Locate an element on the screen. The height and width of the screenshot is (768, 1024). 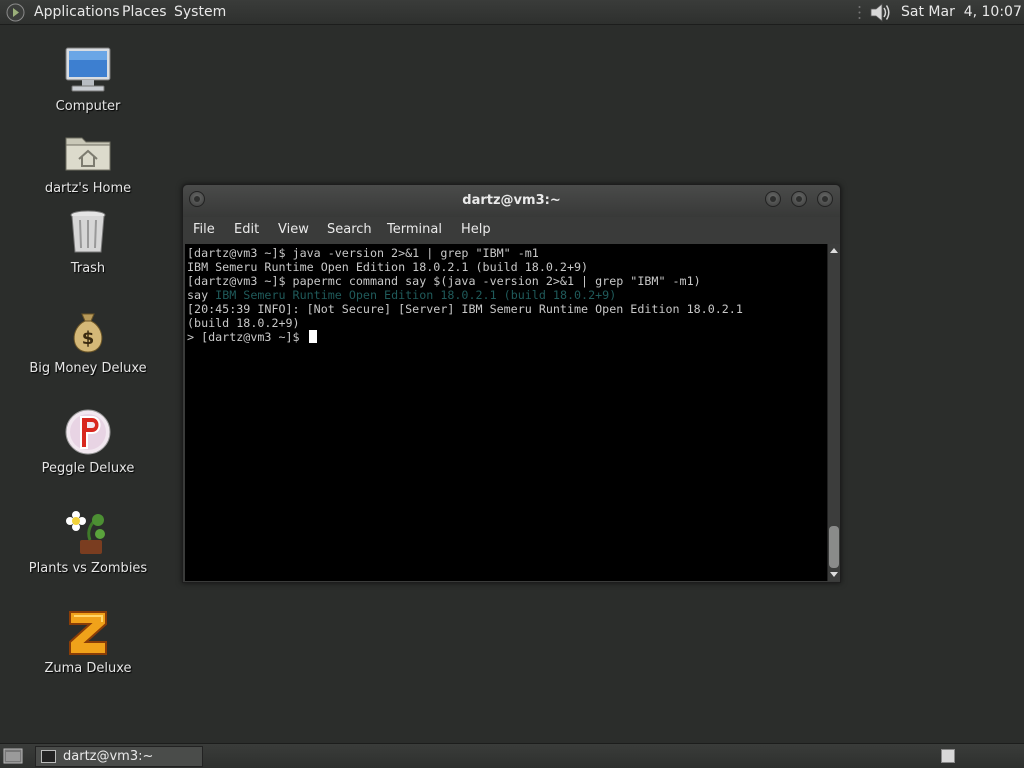
terminal-cursor is located at coordinates (312, 336).